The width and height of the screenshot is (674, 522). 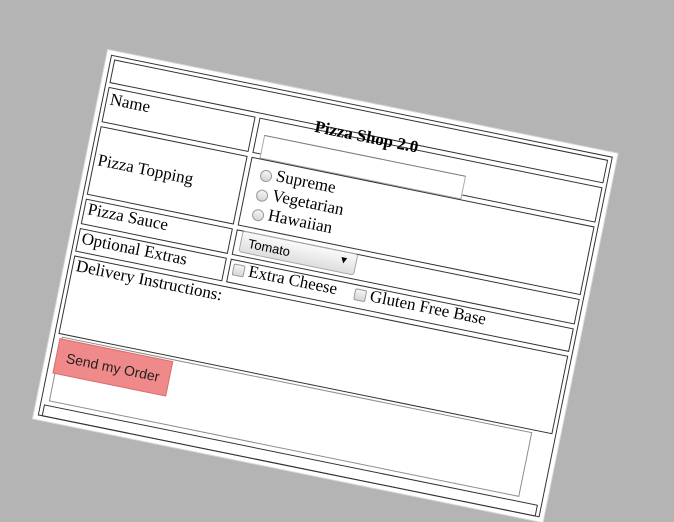 I want to click on checkbox-extra-cheese, so click(x=238, y=270).